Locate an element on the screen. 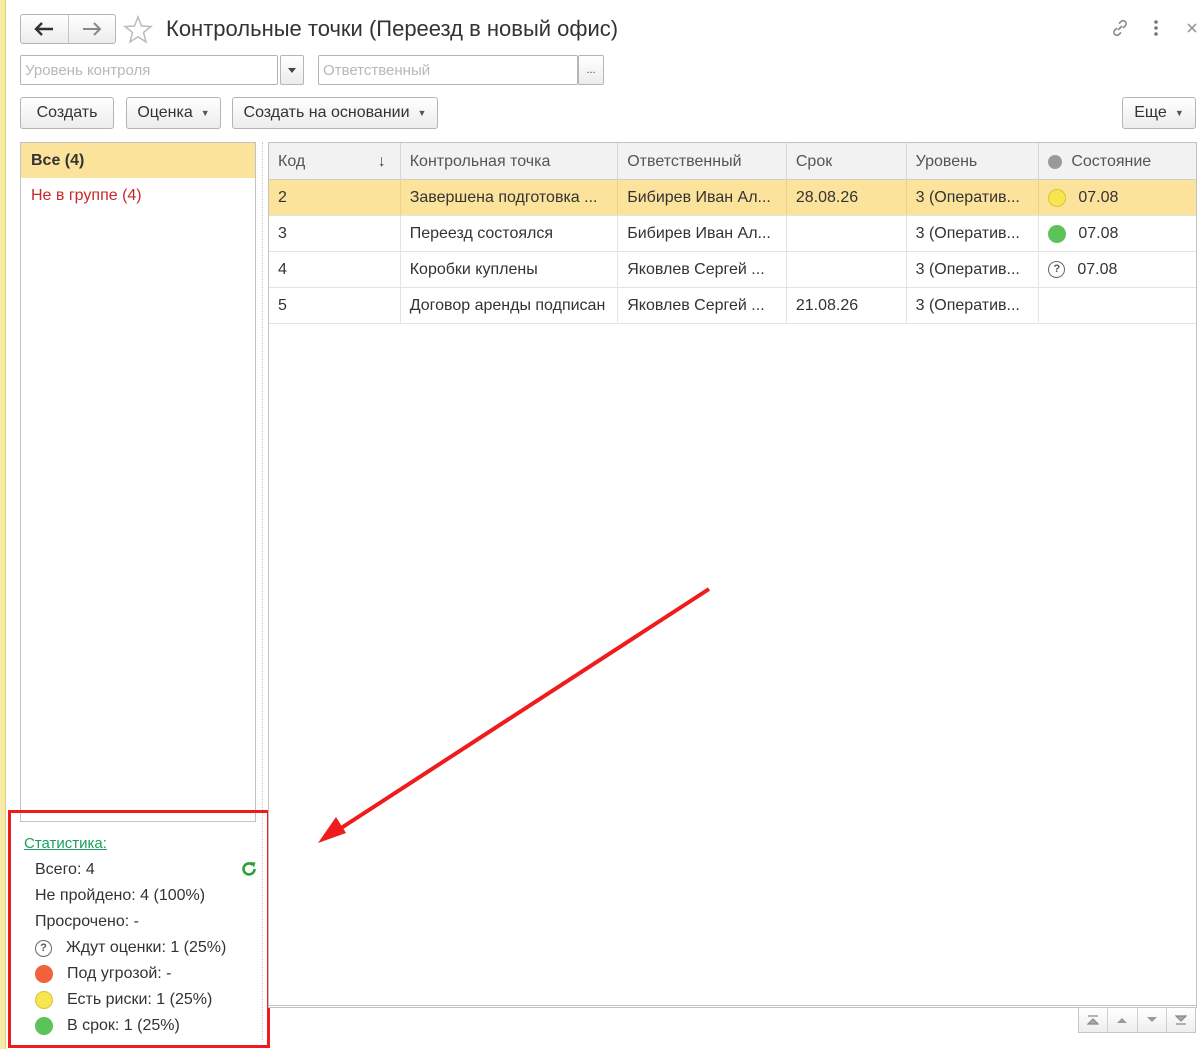 This screenshot has width=1204, height=1049. scroll-down-icon is located at coordinates (1151, 1019).